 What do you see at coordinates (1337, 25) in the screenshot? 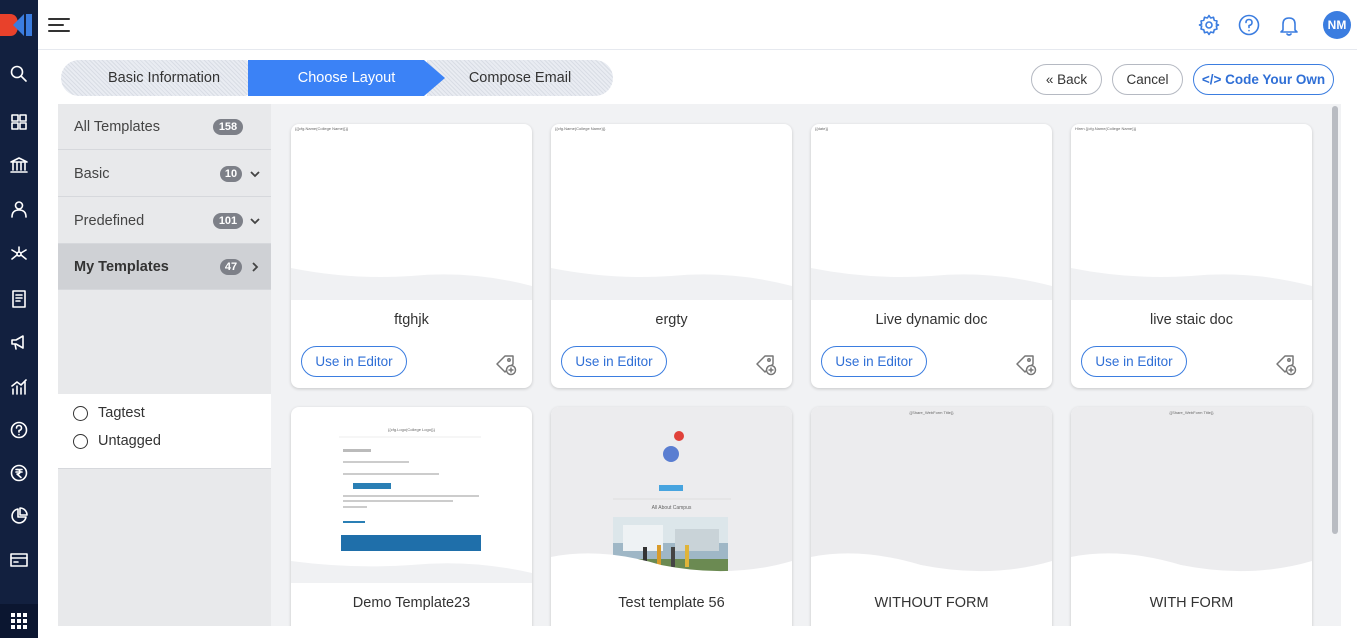
I see `avatar: NM` at bounding box center [1337, 25].